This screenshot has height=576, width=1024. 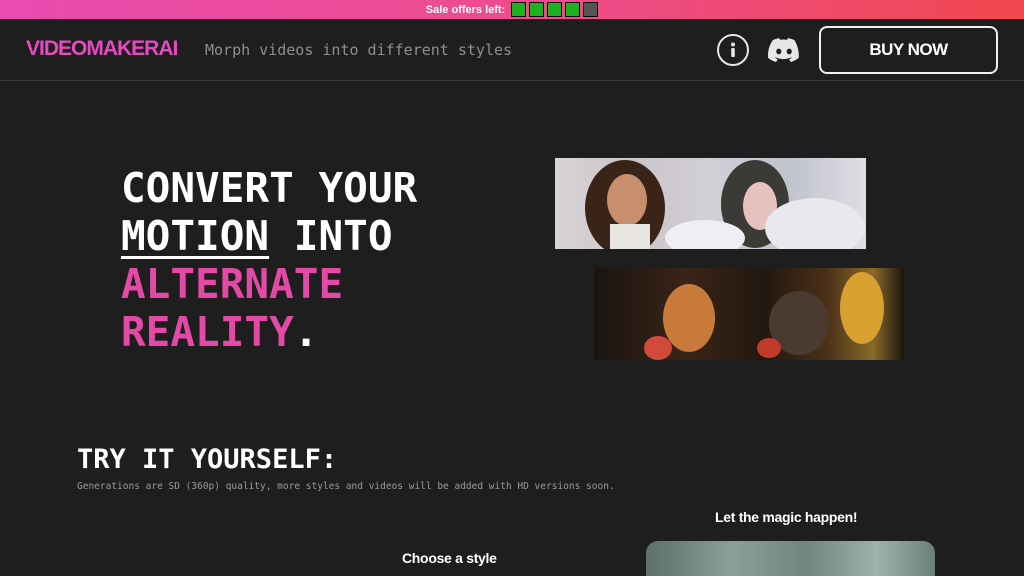 What do you see at coordinates (207, 459) in the screenshot?
I see `try-it-title: TRY IT YOURSELF:` at bounding box center [207, 459].